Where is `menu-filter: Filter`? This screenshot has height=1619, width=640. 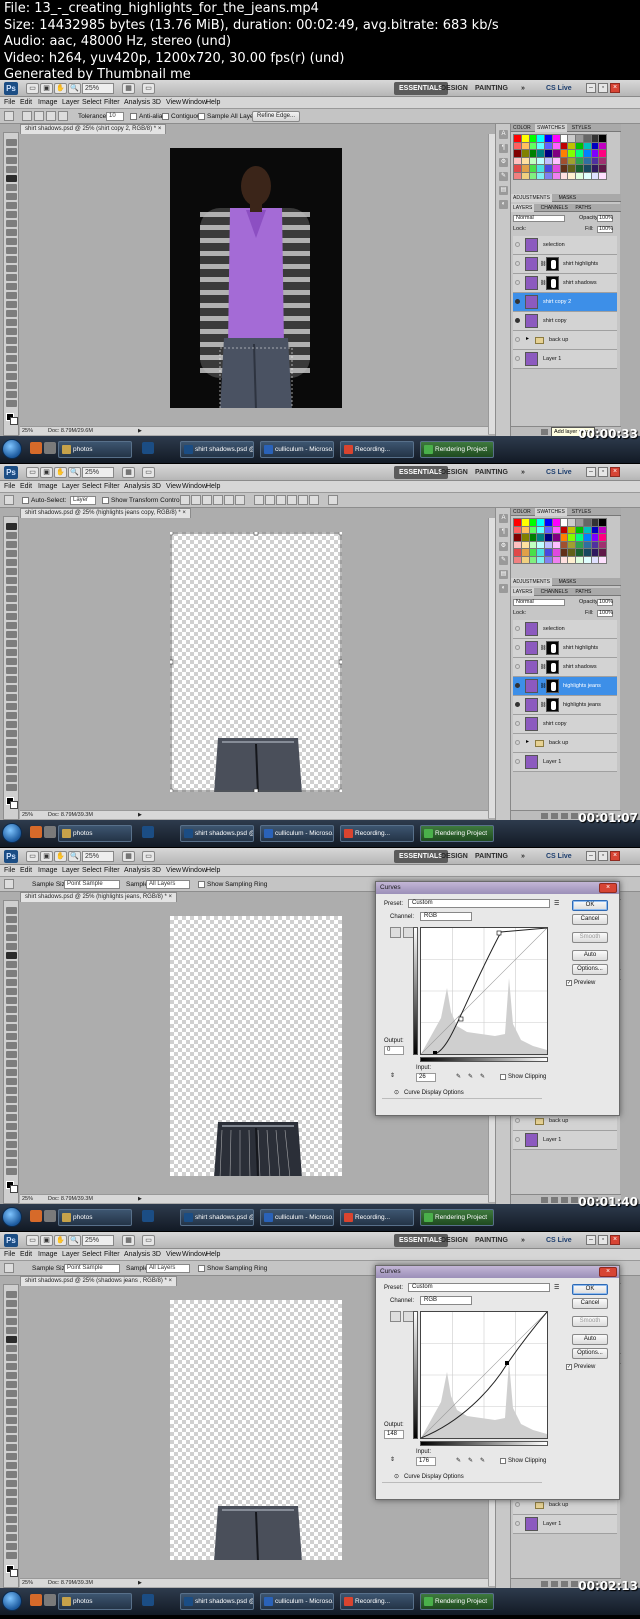
menu-filter: Filter is located at coordinates (112, 103).